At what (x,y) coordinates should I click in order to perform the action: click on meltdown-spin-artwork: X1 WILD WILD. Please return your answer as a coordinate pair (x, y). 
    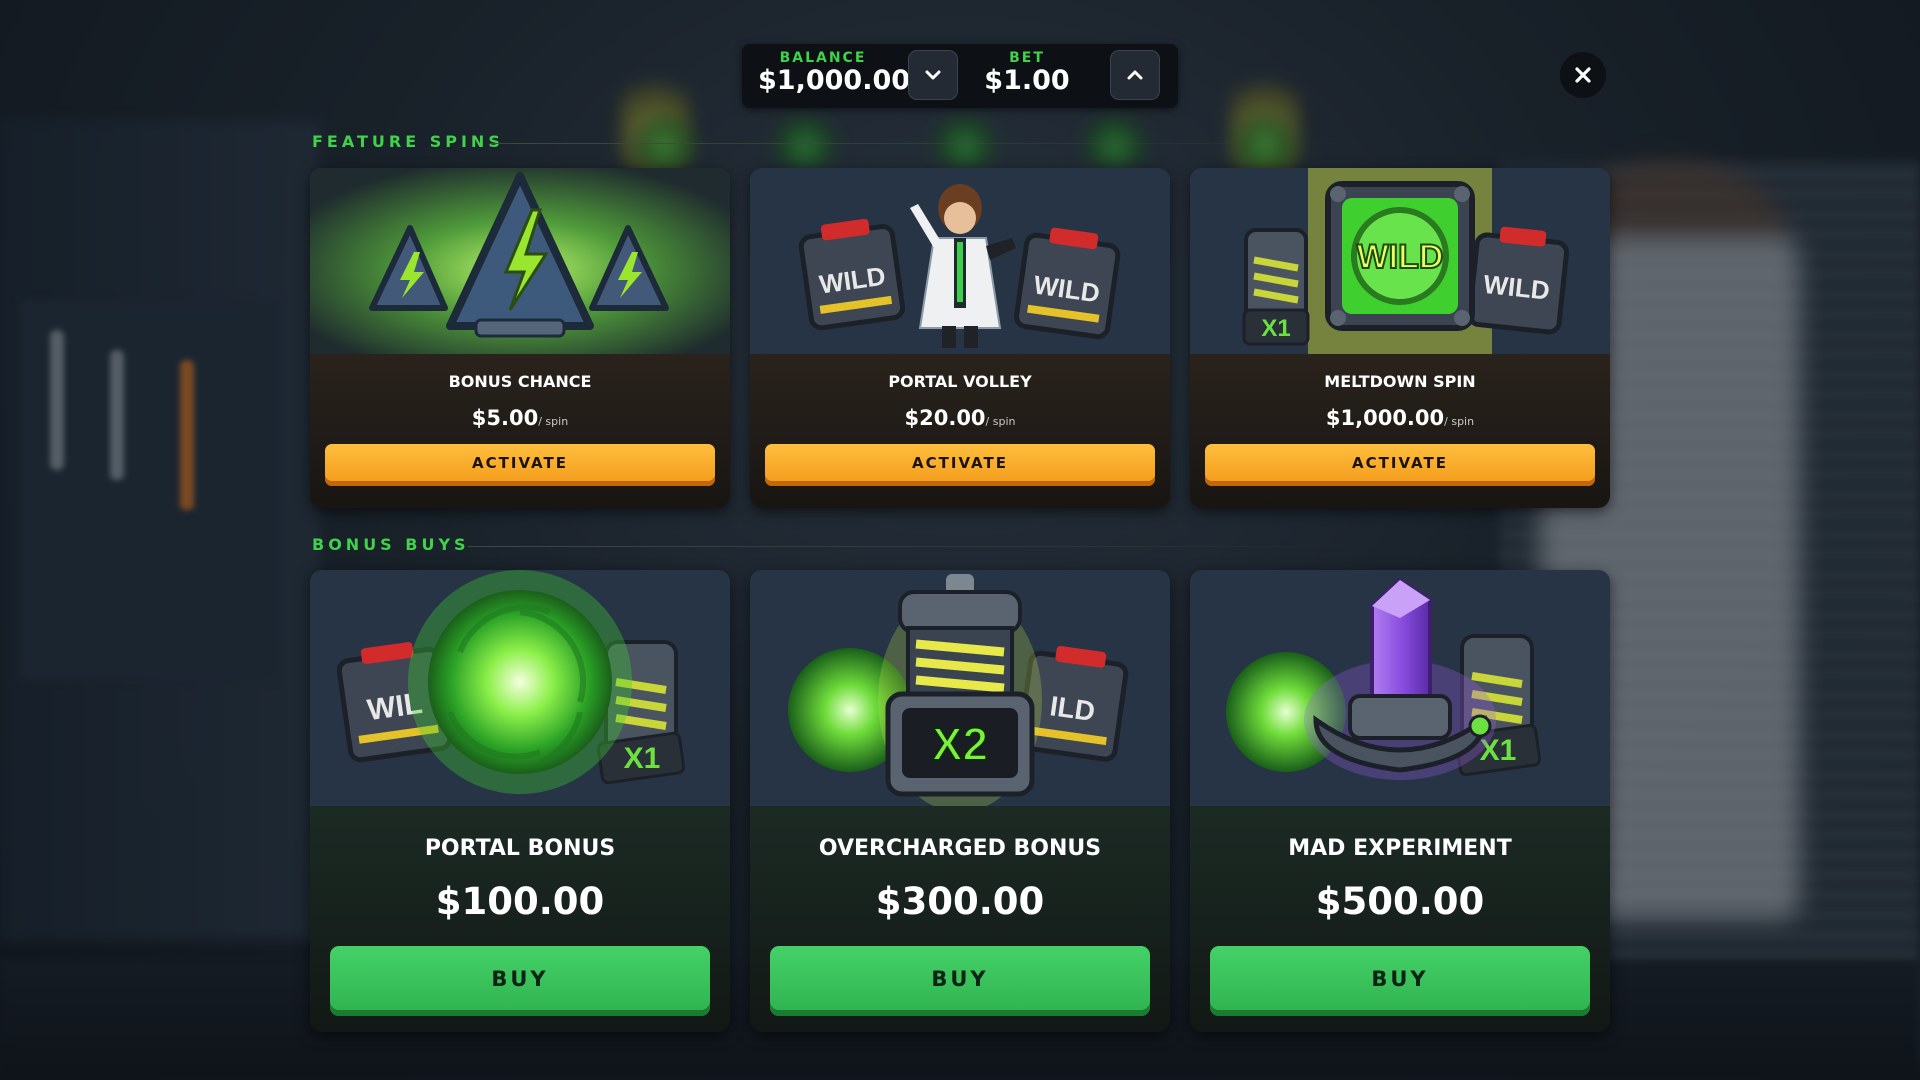
    Looking at the image, I should click on (1400, 261).